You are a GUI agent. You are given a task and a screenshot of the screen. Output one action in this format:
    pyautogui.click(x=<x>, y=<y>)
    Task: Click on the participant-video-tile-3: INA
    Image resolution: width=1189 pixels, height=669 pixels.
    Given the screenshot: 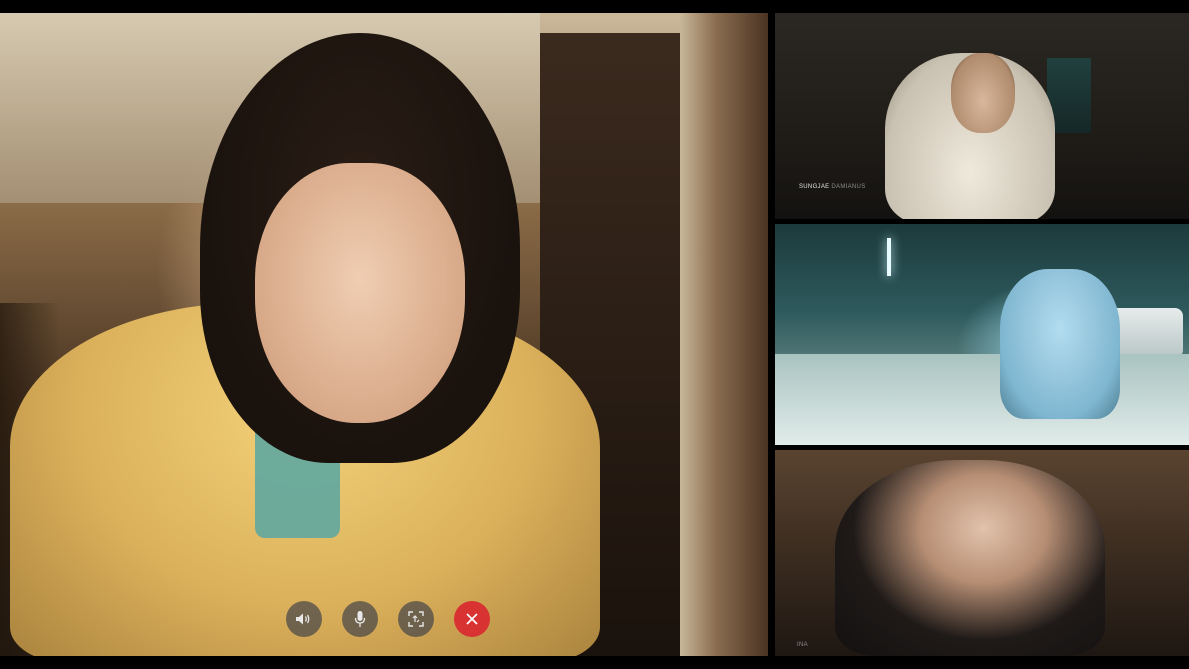 What is the action you would take?
    pyautogui.click(x=982, y=553)
    